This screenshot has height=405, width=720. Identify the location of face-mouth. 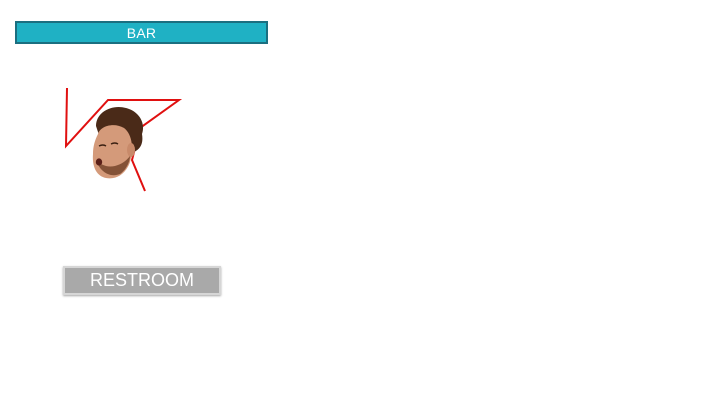
(99, 162).